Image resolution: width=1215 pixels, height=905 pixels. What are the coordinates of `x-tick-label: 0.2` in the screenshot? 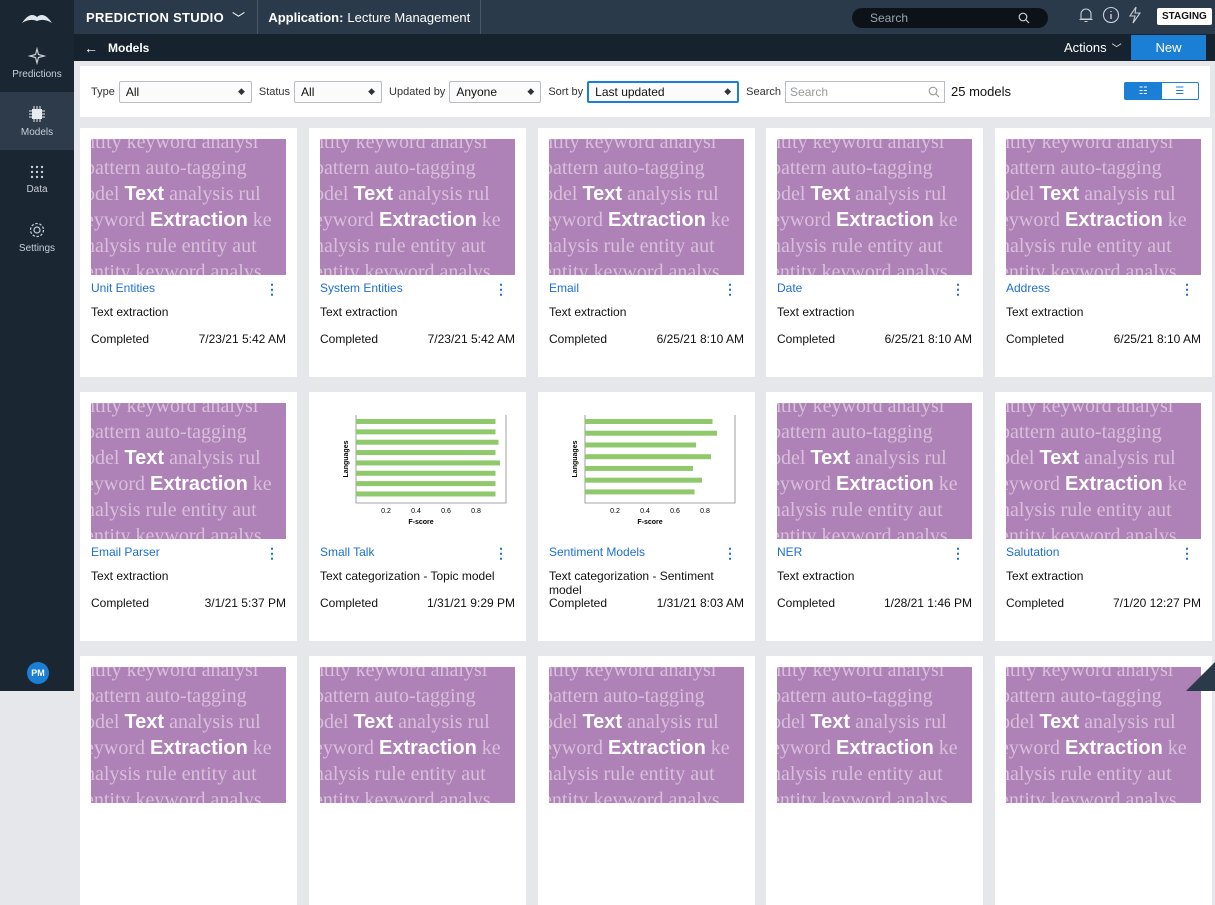 It's located at (615, 511).